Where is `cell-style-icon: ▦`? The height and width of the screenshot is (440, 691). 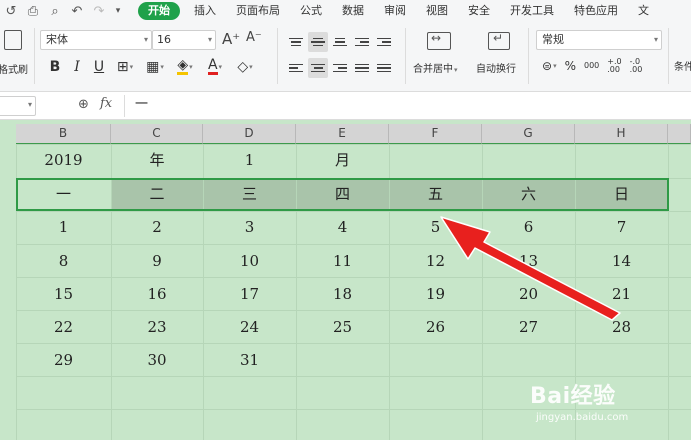 cell-style-icon: ▦ is located at coordinates (153, 67).